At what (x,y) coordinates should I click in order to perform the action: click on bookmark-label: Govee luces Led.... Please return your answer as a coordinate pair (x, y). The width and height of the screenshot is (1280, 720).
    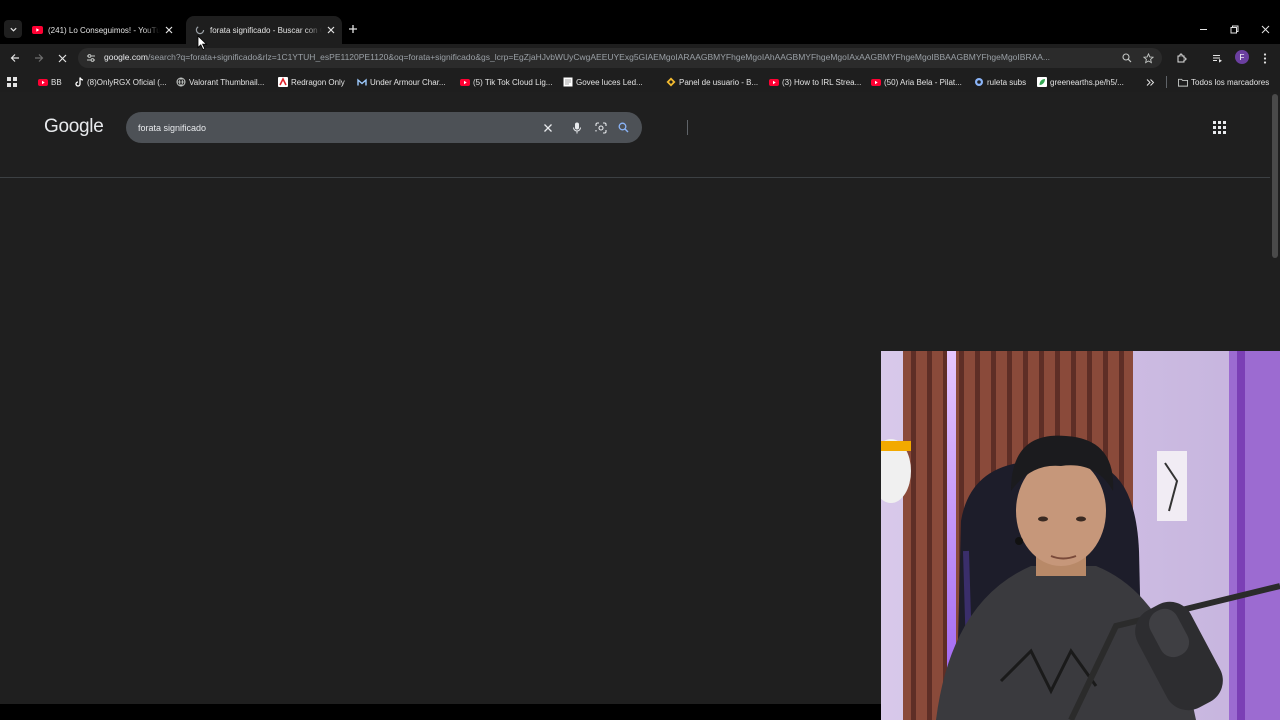
    Looking at the image, I should click on (609, 82).